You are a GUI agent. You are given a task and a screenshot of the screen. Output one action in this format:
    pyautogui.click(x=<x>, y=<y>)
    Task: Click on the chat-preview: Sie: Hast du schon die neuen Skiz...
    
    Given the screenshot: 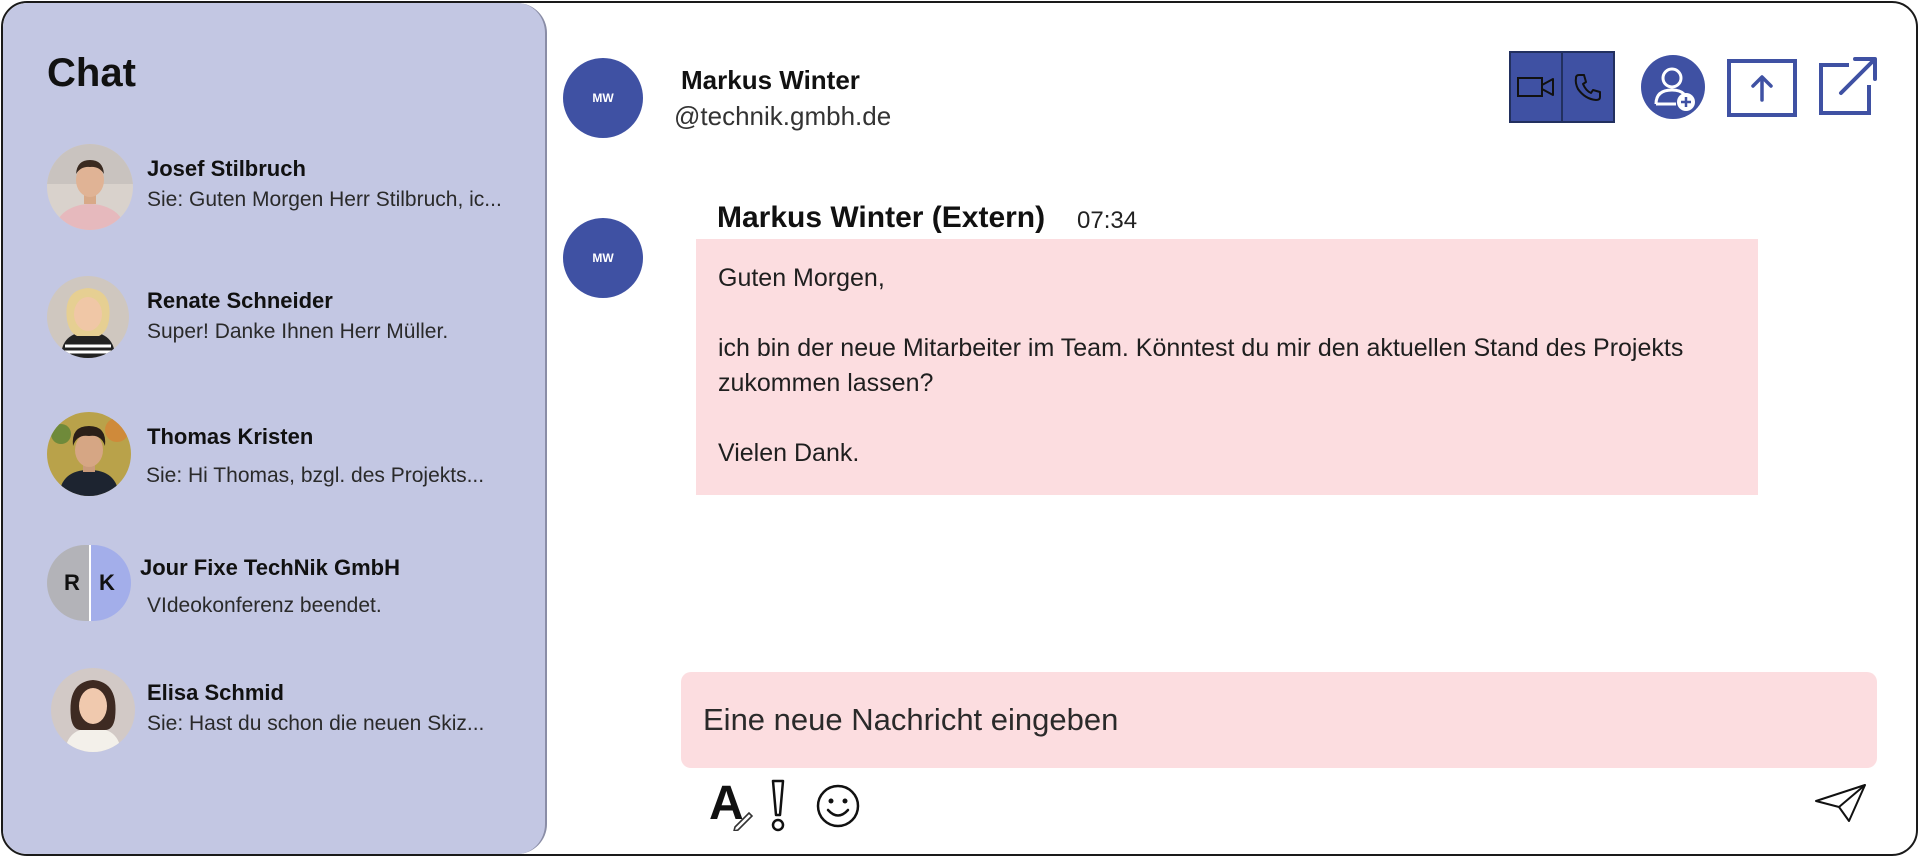 What is the action you would take?
    pyautogui.click(x=316, y=723)
    